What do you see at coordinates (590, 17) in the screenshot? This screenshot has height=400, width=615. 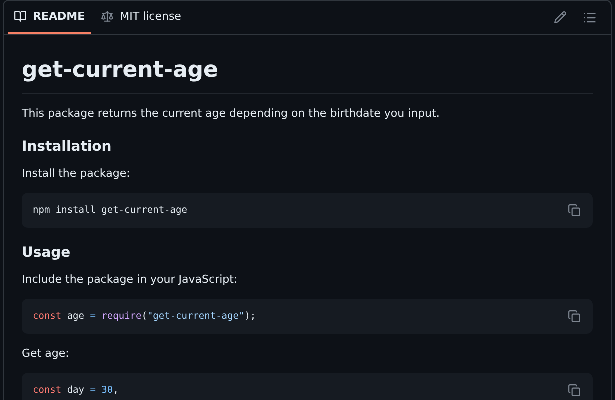 I see `list-icon` at bounding box center [590, 17].